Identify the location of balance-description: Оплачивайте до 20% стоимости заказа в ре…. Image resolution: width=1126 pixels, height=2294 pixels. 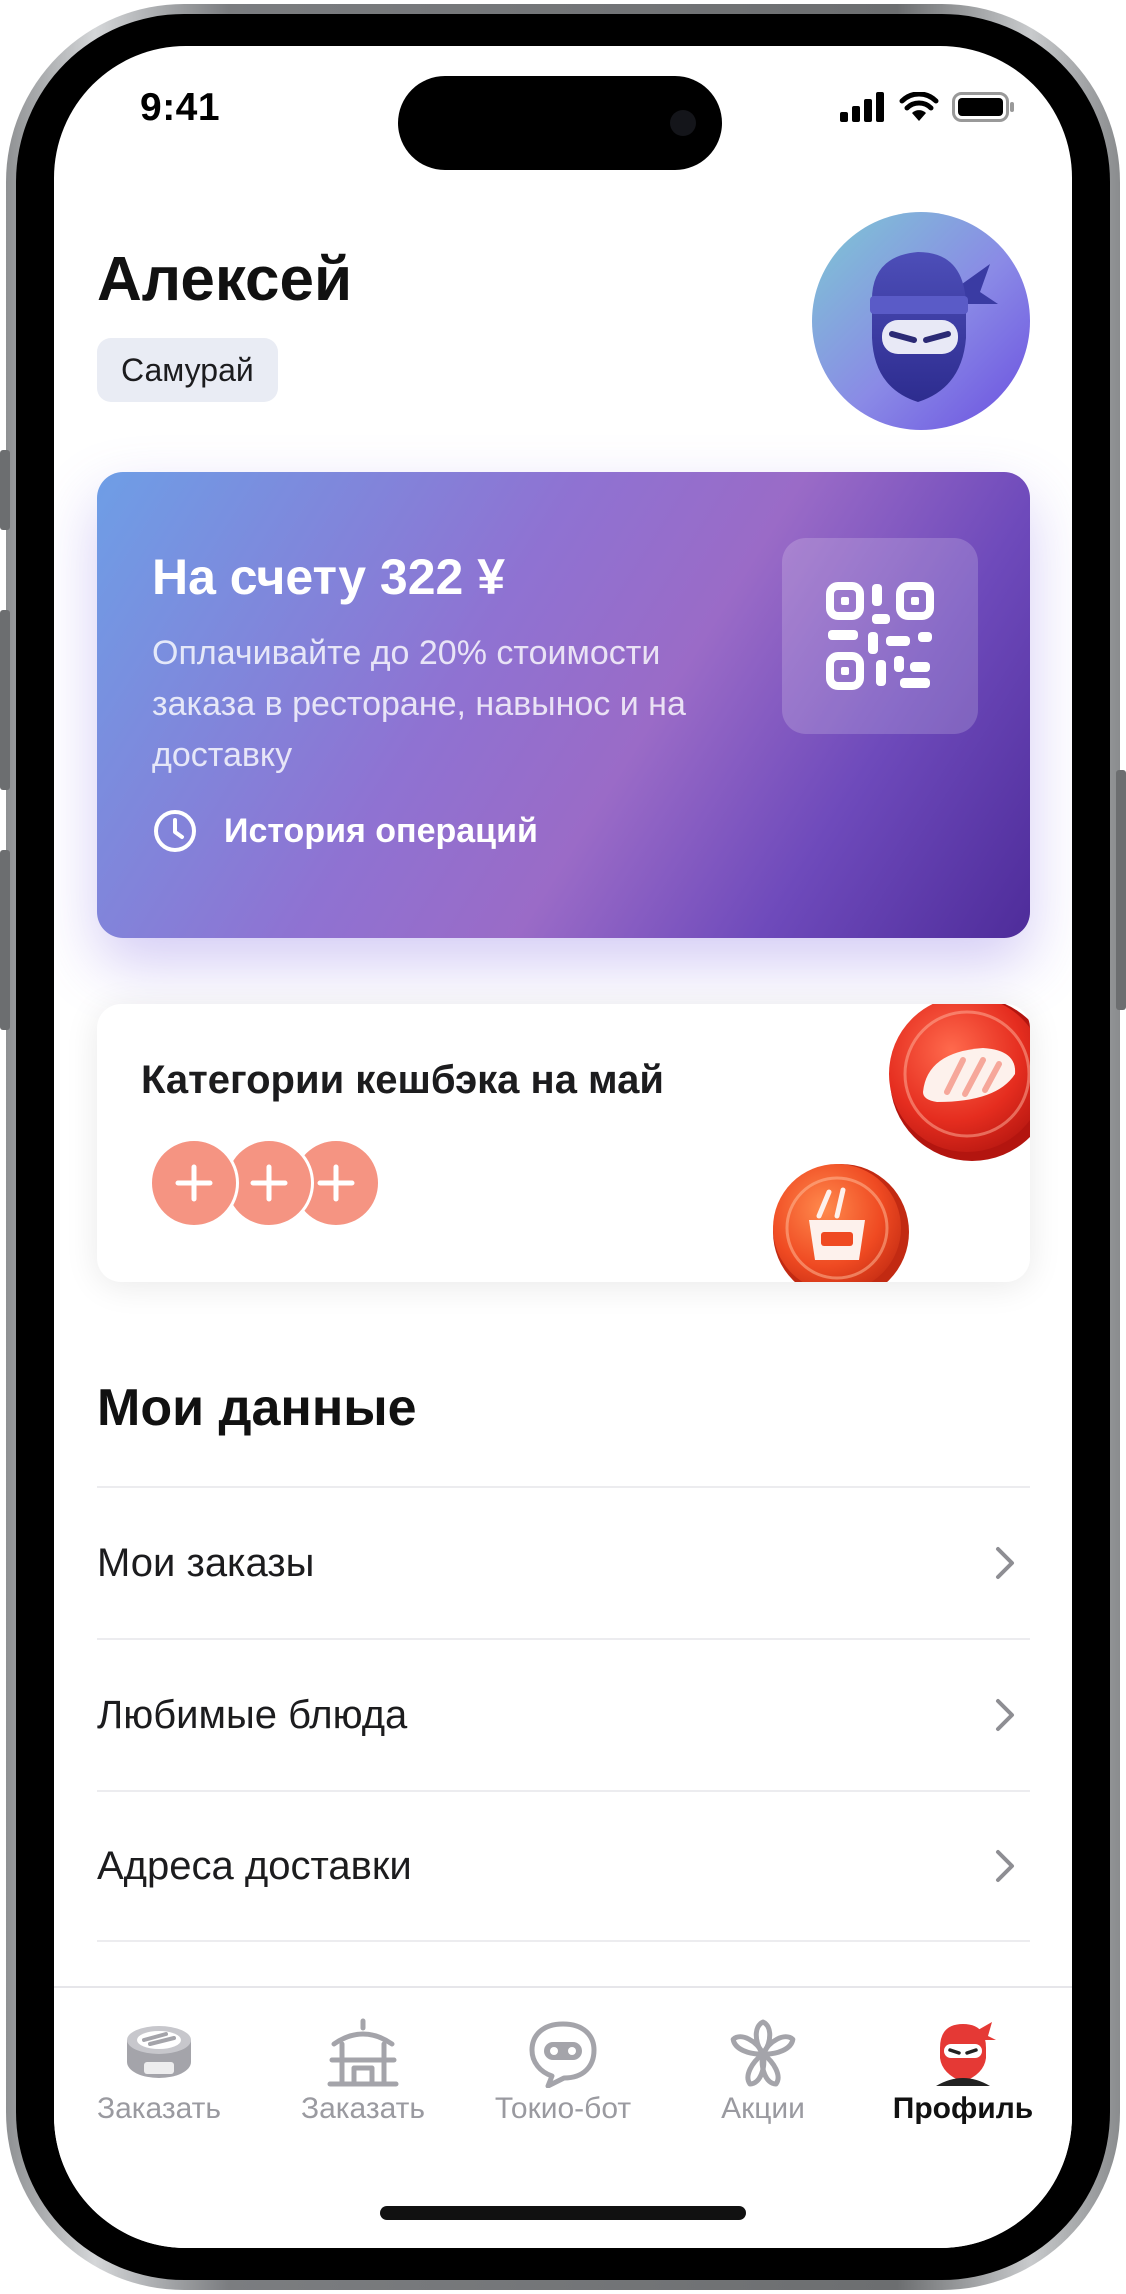
(419, 704).